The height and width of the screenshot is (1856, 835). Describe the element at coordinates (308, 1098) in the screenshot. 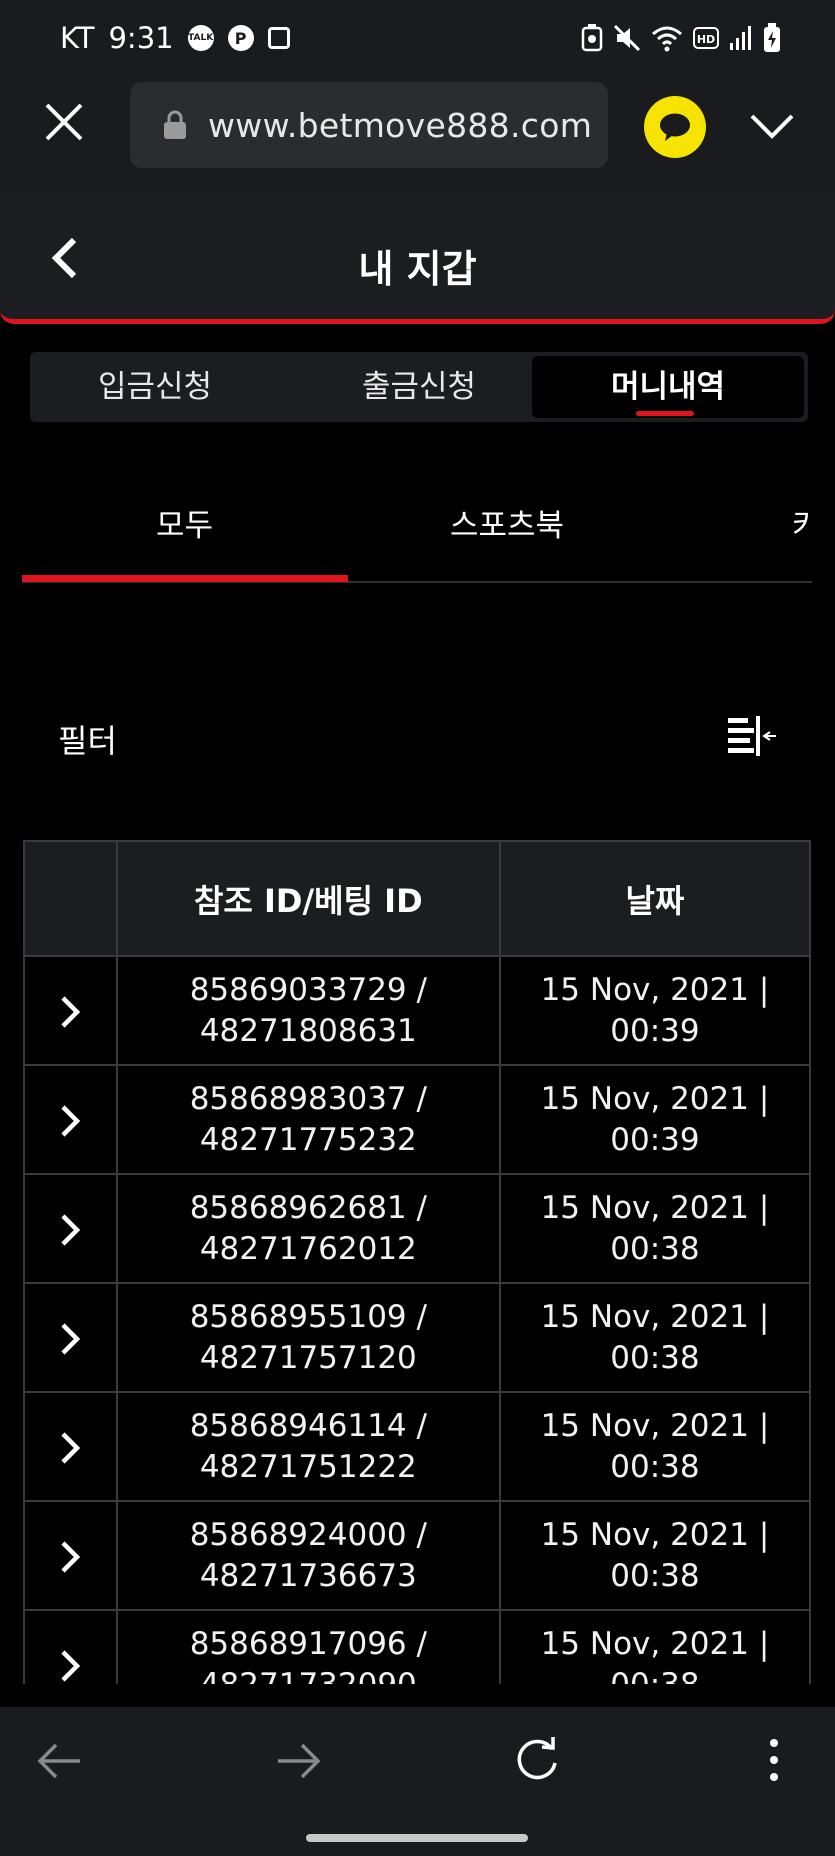

I see `ref-id: 85868983037 /` at that location.